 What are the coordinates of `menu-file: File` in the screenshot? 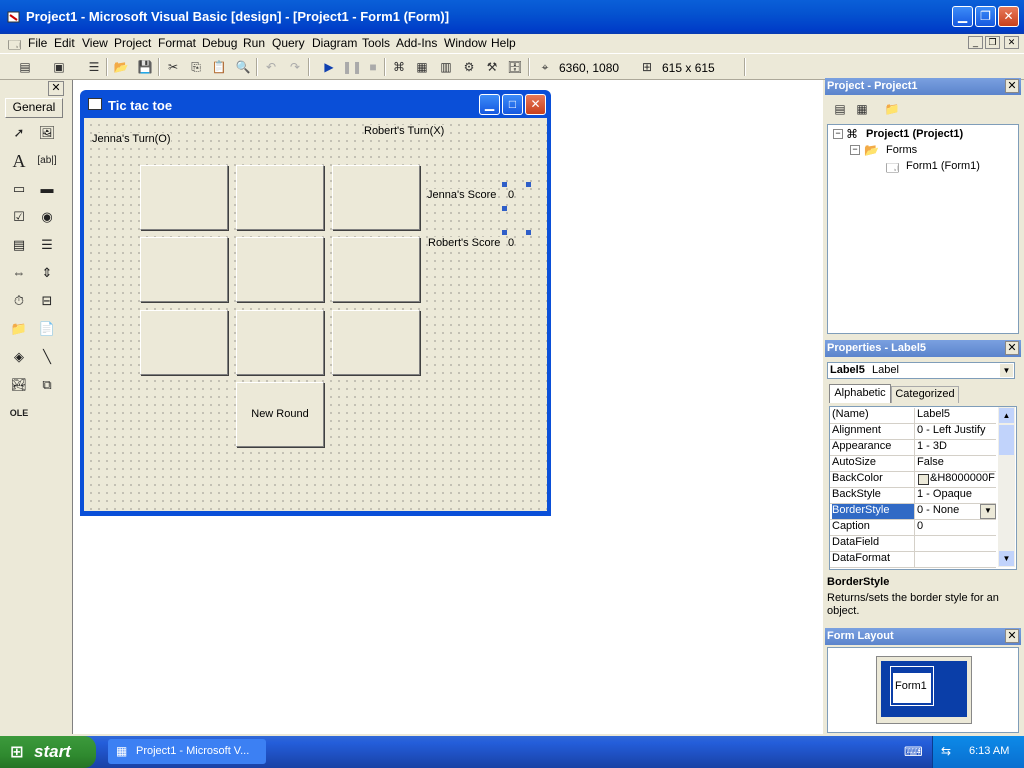 It's located at (37, 43).